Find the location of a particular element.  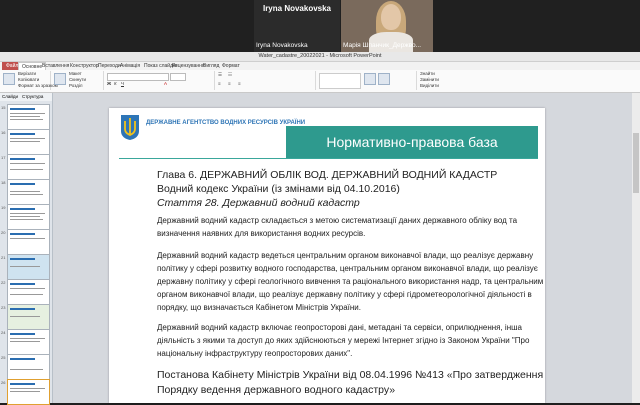

underline-icon: Ч is located at coordinates (122, 83).